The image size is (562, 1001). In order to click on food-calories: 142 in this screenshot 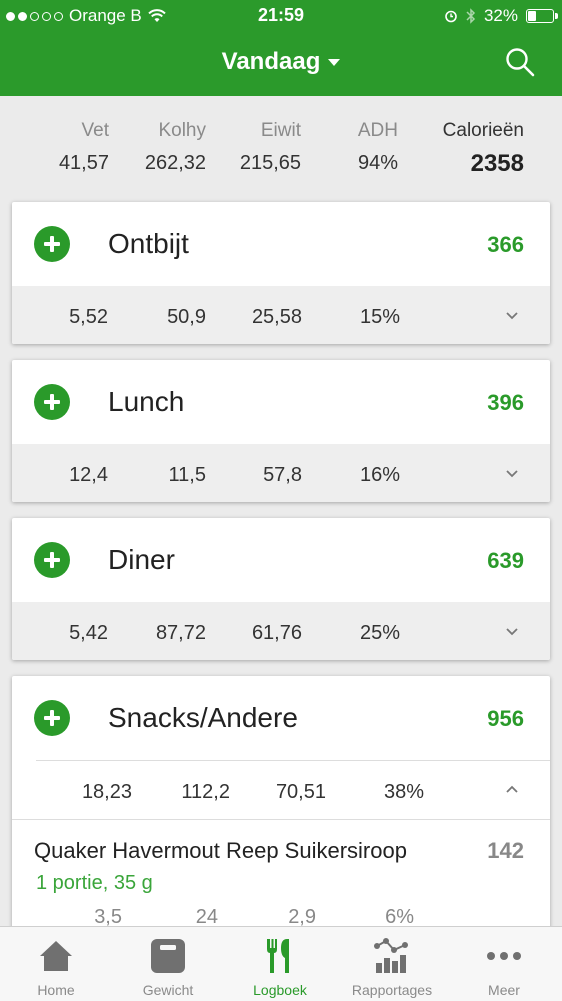, I will do `click(505, 850)`.